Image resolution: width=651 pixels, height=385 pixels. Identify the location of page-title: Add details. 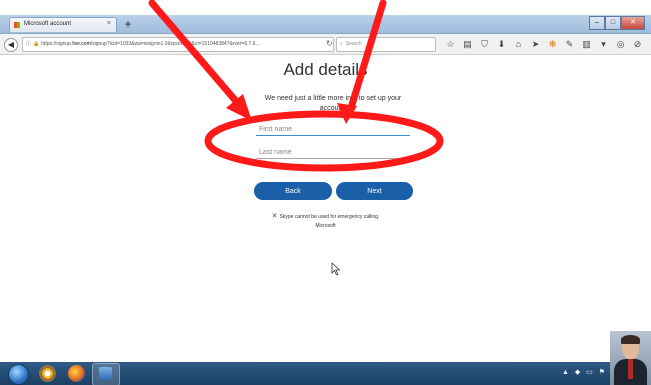
(325, 69).